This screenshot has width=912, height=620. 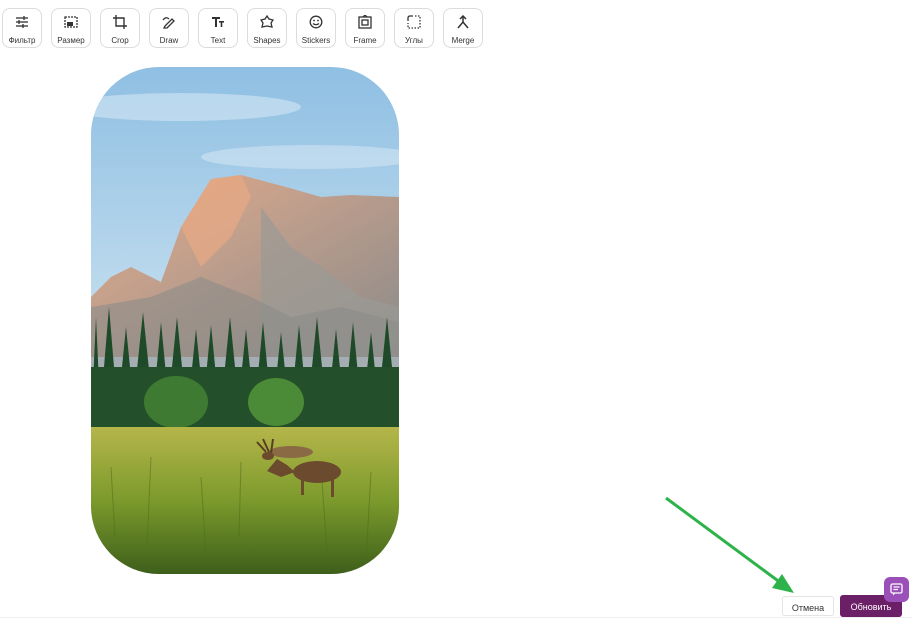 I want to click on tool-label: Draw, so click(x=169, y=40).